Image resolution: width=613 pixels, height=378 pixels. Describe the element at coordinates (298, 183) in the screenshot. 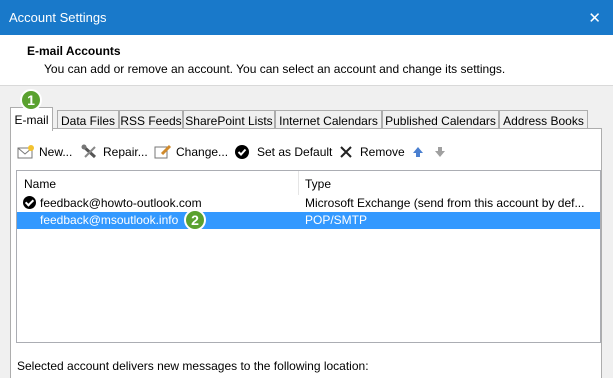

I see `column-separator` at that location.